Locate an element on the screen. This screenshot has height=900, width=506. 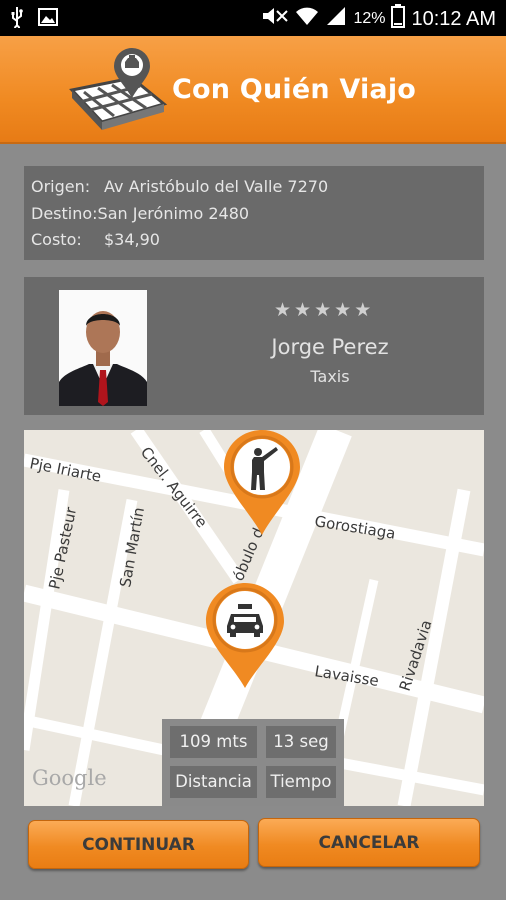
signal-icon is located at coordinates (336, 19).